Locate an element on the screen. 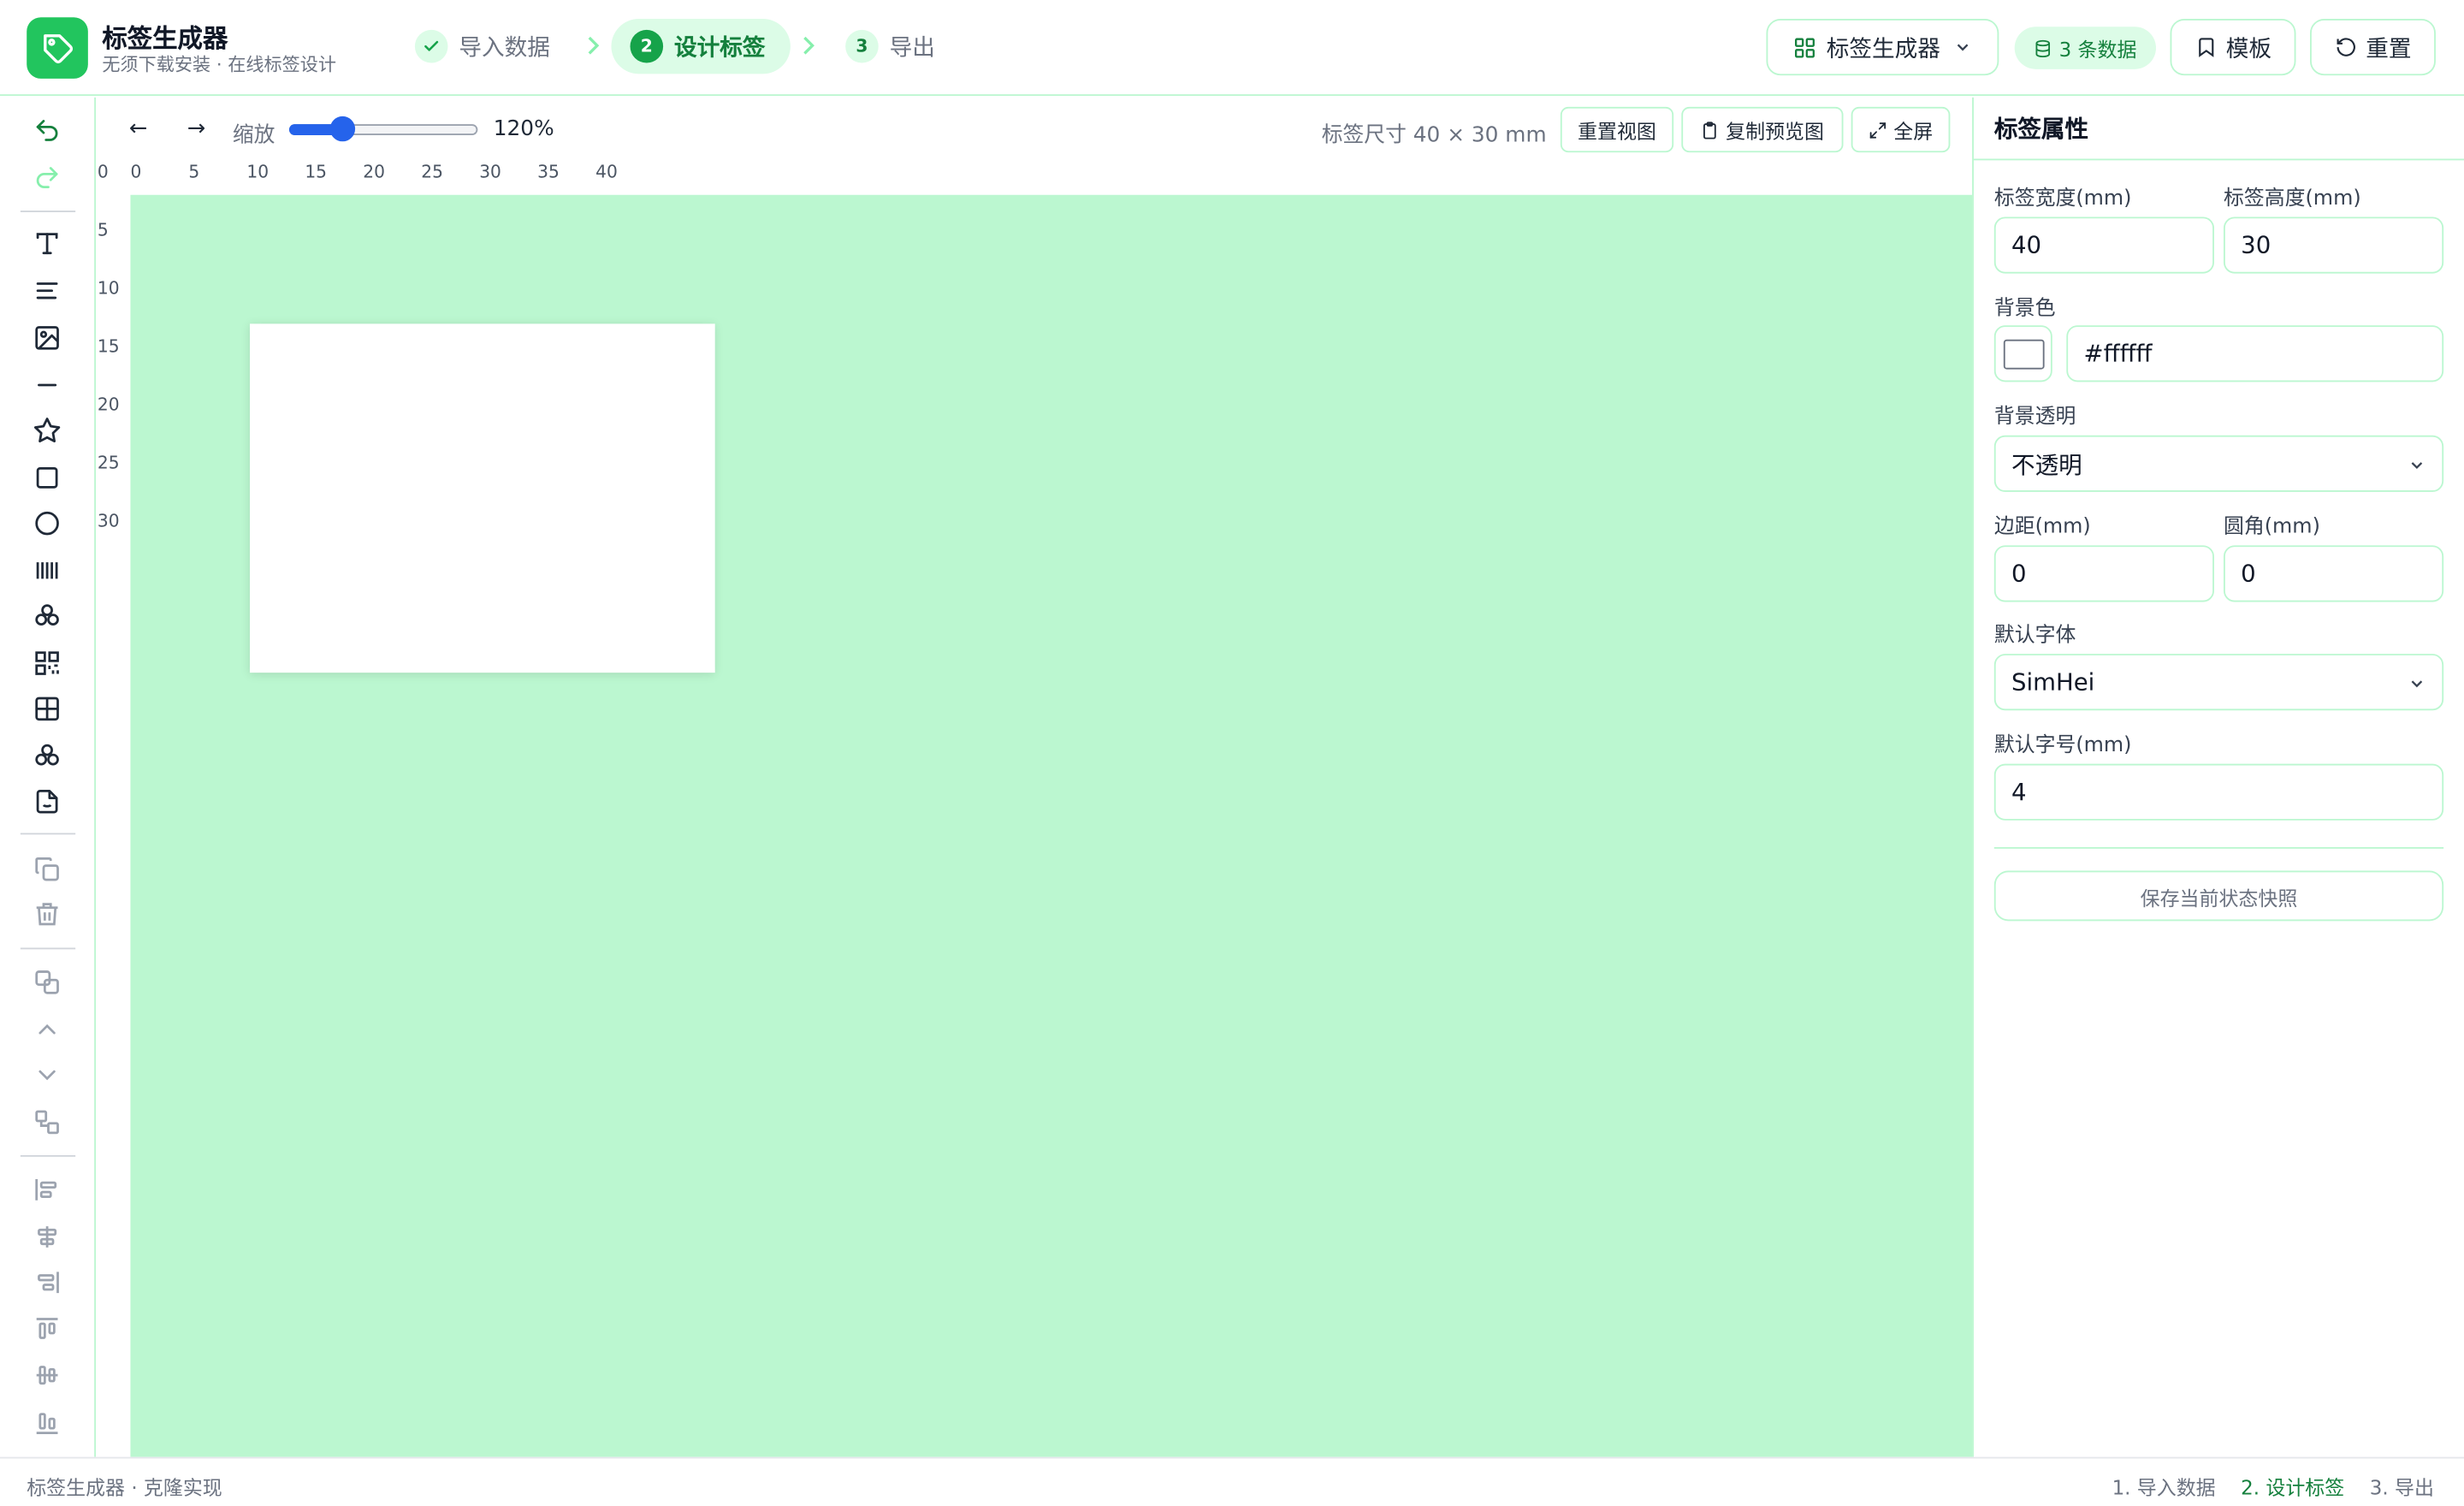 Image resolution: width=2464 pixels, height=1506 pixels. line-icon is located at coordinates (47, 385).